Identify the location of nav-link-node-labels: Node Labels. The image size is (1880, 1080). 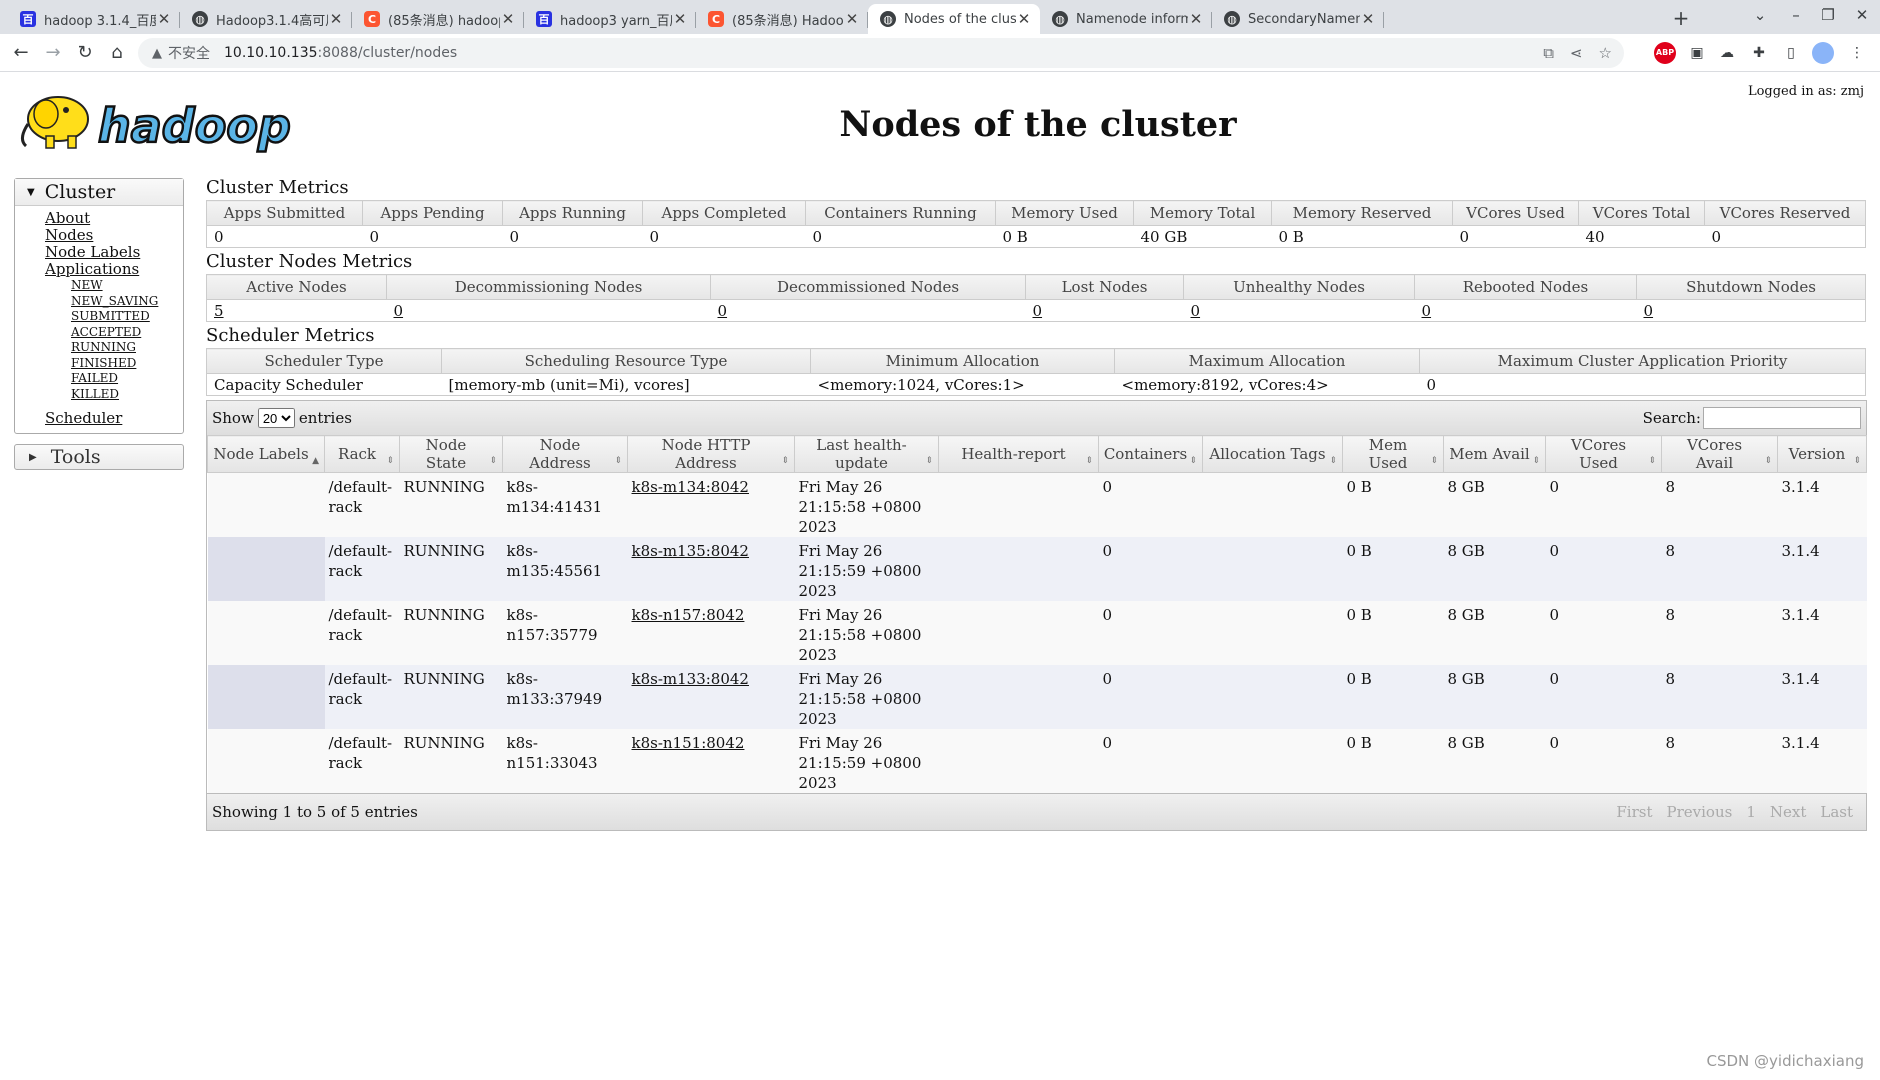
(114, 252).